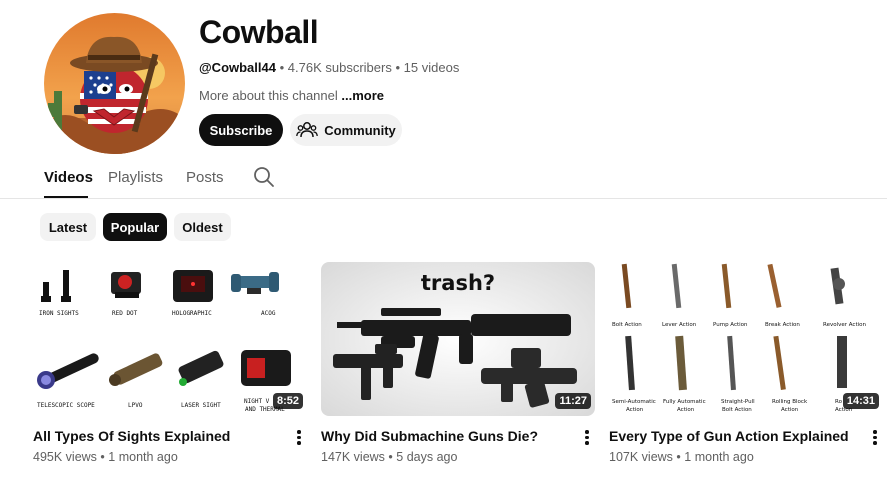 Image resolution: width=887 pixels, height=499 pixels. What do you see at coordinates (729, 436) in the screenshot?
I see `video-title: Every Type of Gun Action Explained` at bounding box center [729, 436].